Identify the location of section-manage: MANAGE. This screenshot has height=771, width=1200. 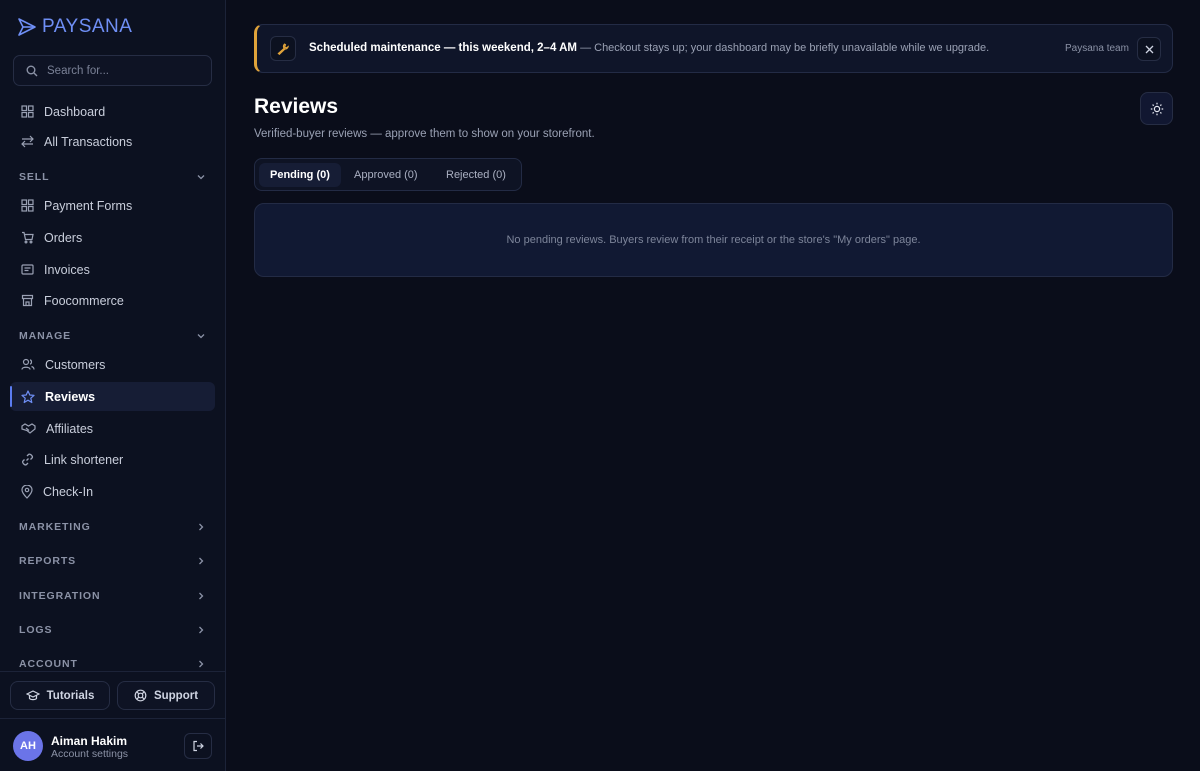
(112, 336).